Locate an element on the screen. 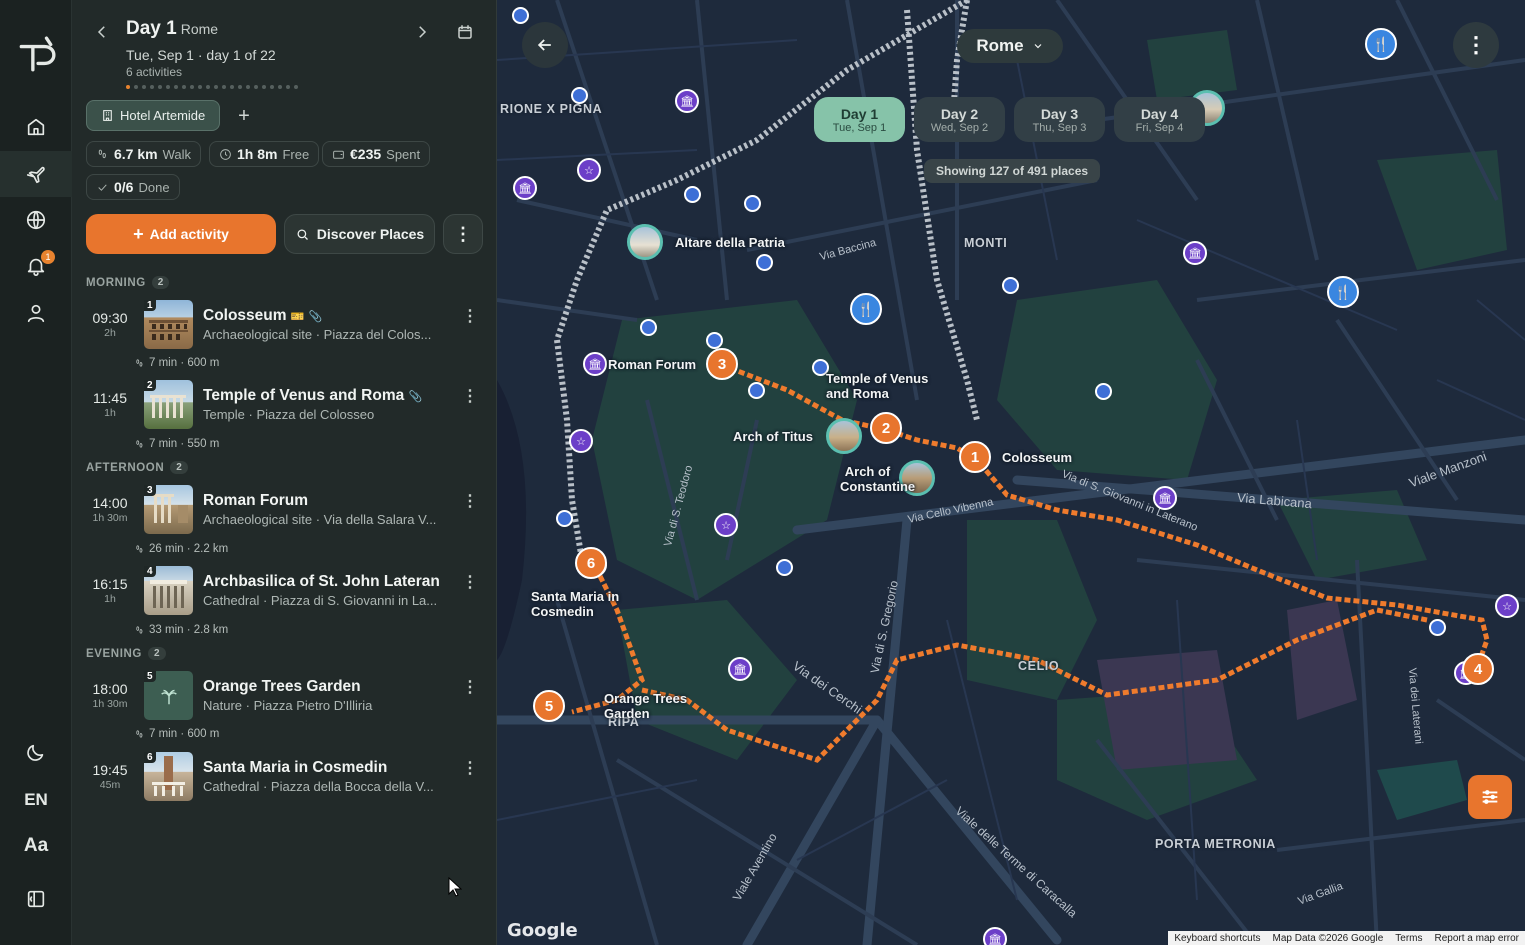 Image resolution: width=1525 pixels, height=945 pixels. stop-marker: 5 is located at coordinates (549, 706).